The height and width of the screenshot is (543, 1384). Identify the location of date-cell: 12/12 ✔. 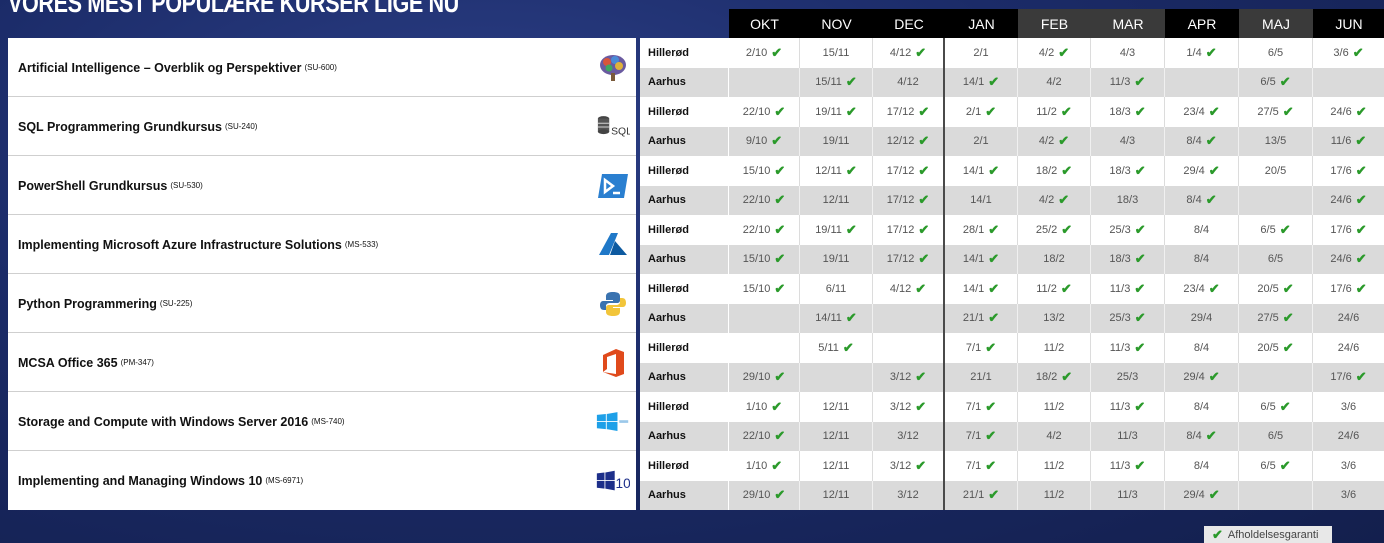
(909, 141).